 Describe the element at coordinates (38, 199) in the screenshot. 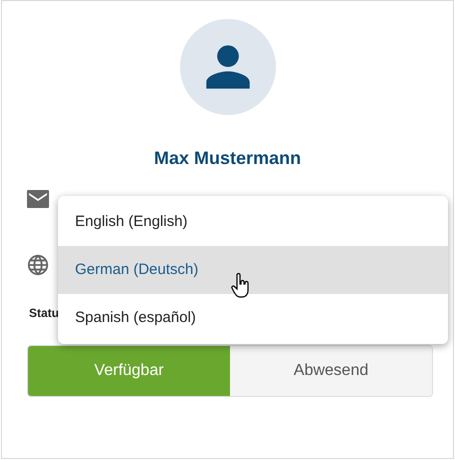

I see `mail-icon` at that location.